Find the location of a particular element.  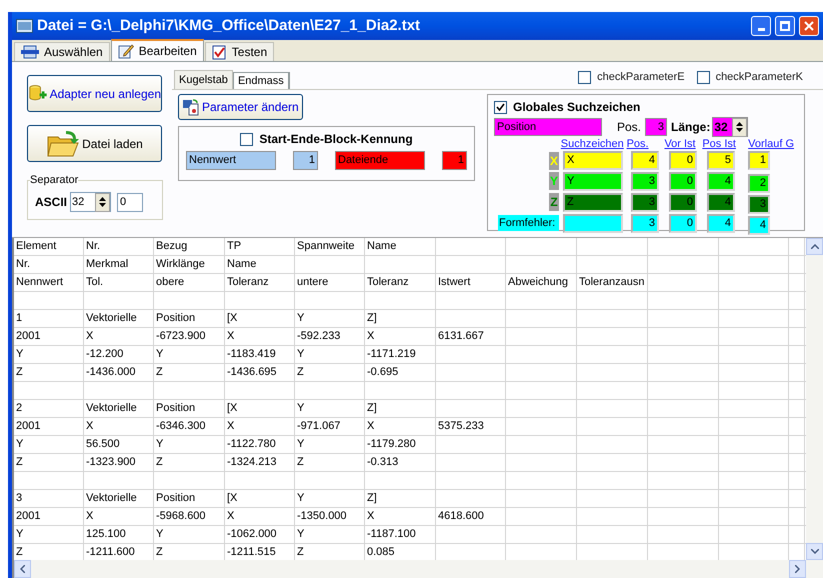

value-field: X is located at coordinates (593, 160).